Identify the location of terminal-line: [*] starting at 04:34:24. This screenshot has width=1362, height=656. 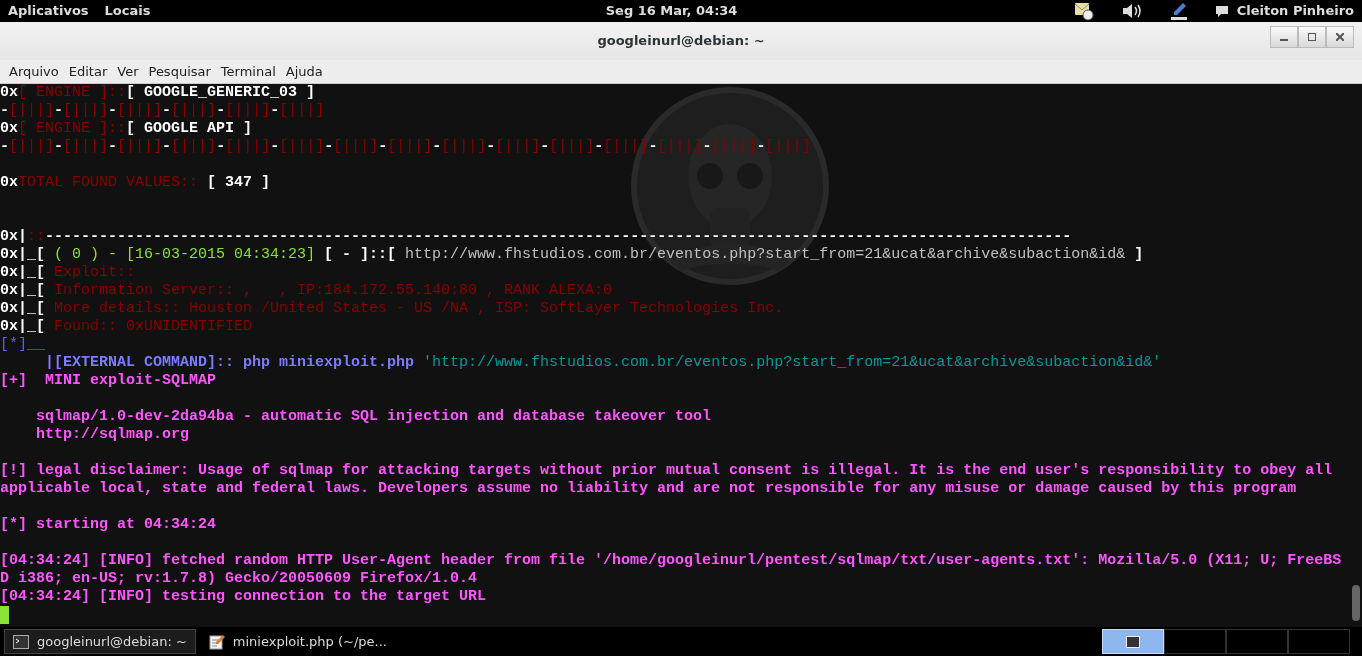
(109, 525).